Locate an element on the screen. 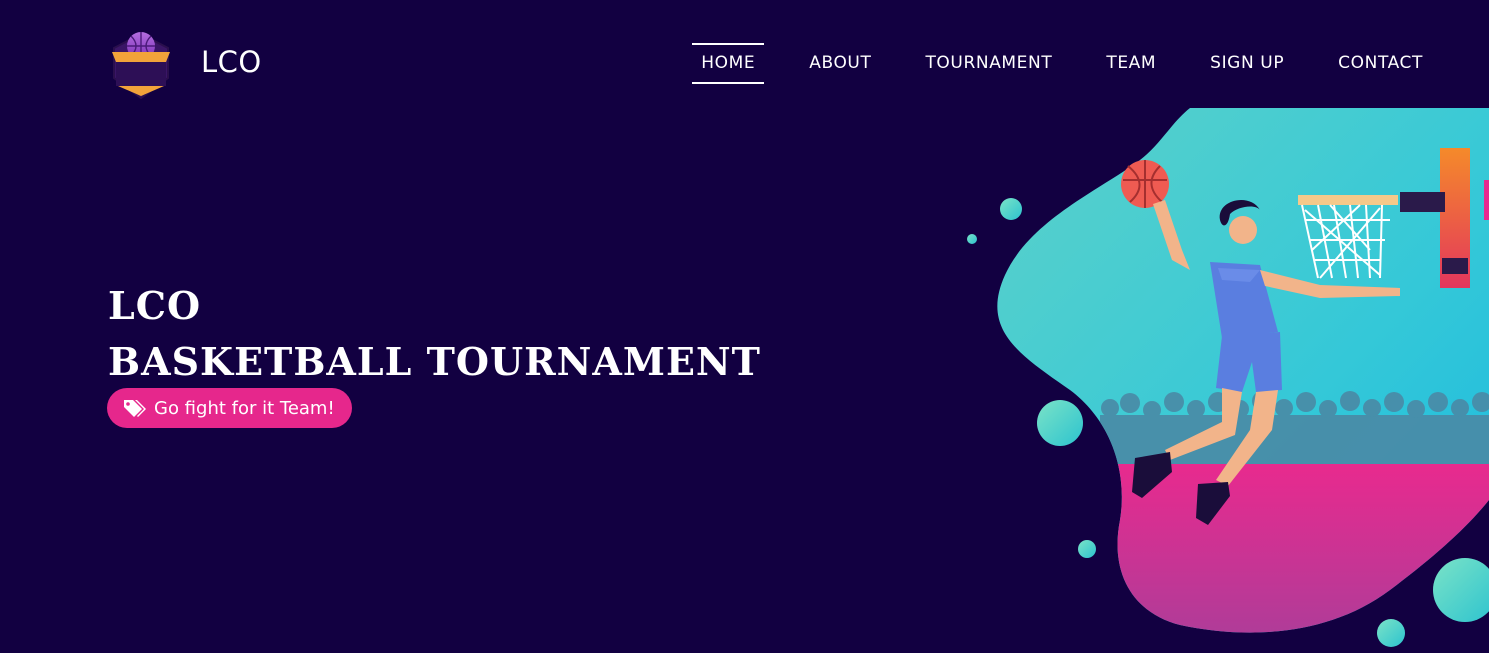  lco-logo is located at coordinates (141, 64).